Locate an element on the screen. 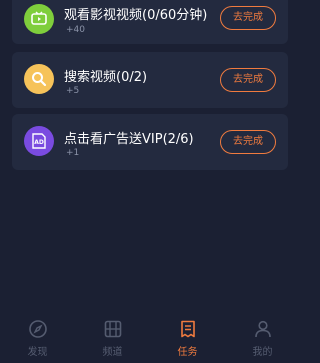 The image size is (320, 363). film-icon is located at coordinates (113, 329).